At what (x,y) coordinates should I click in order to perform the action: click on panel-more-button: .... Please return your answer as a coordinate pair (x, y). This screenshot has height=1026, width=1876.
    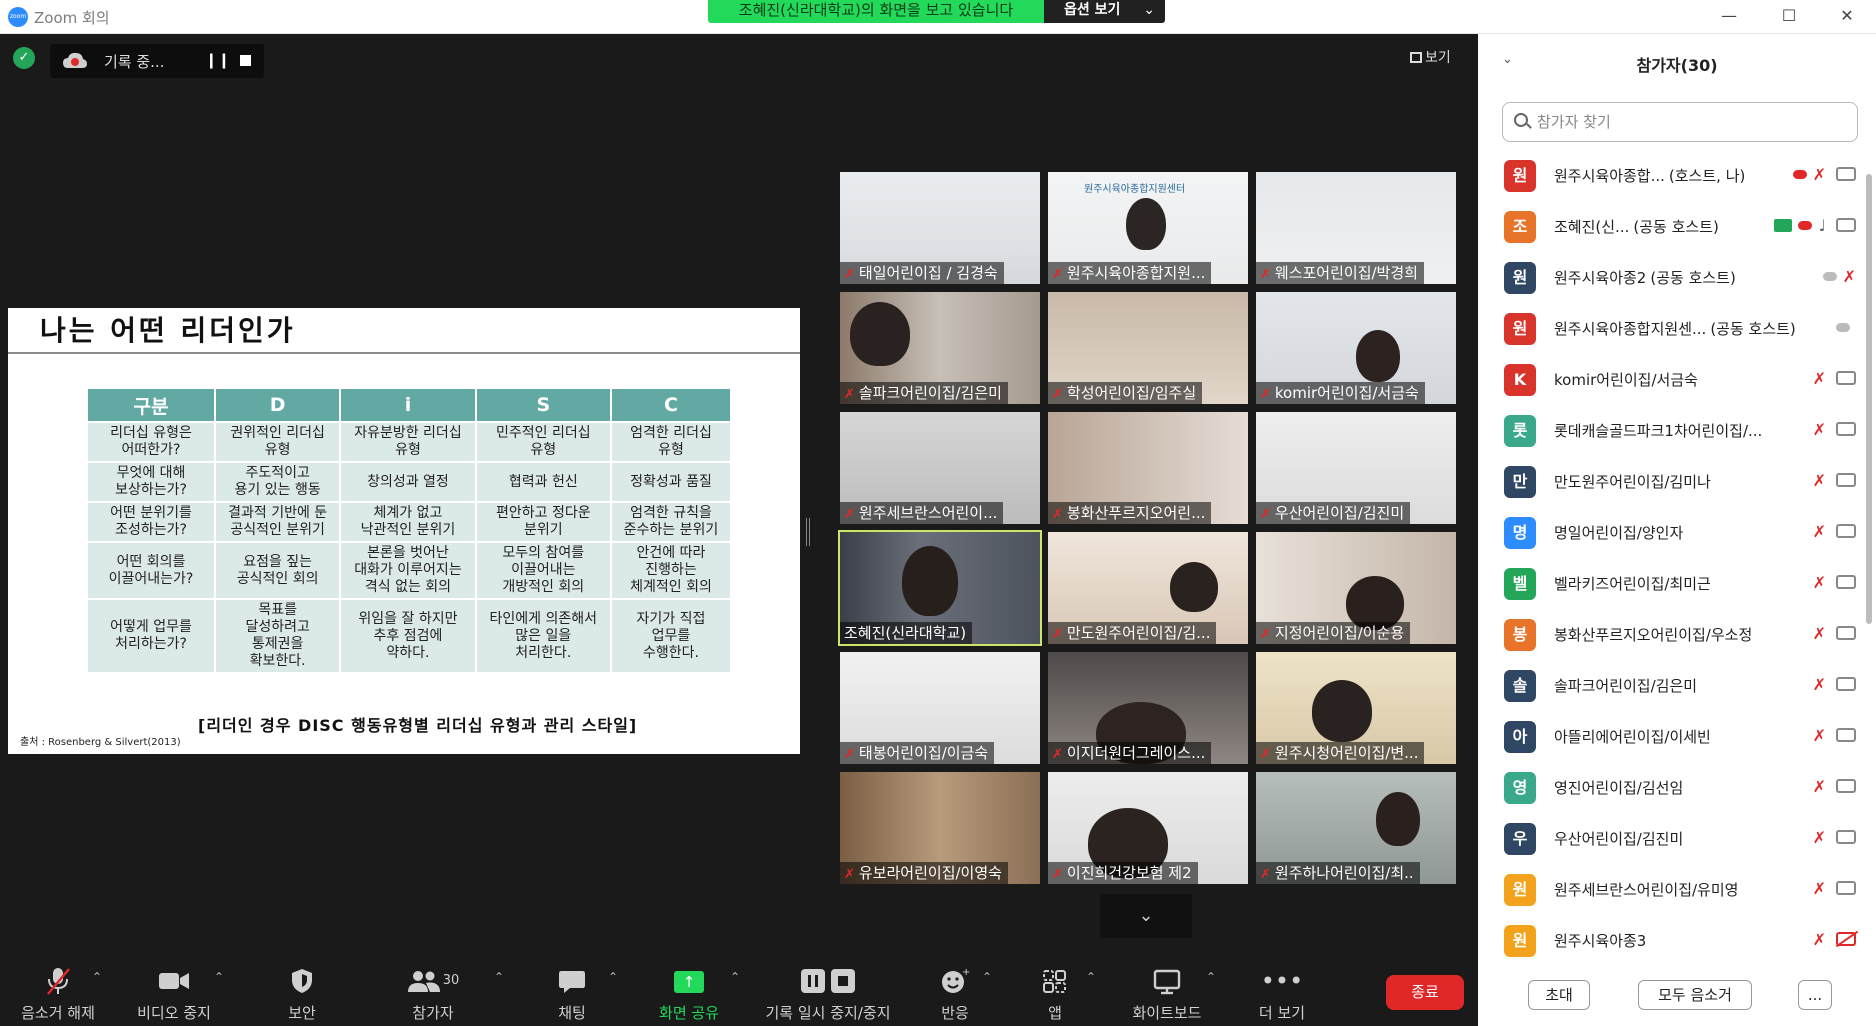
    Looking at the image, I should click on (1815, 995).